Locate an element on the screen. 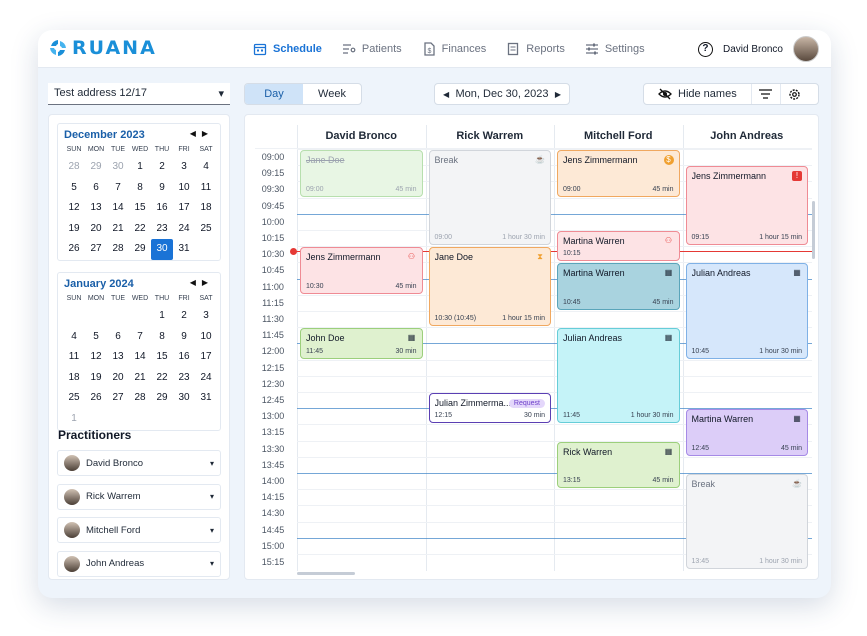  calendar-month-title: January 2024 is located at coordinates (99, 284).